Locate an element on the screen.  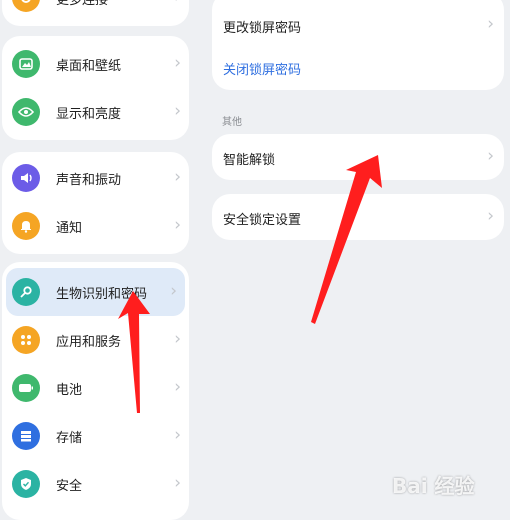
battery-icon is located at coordinates (26, 388).